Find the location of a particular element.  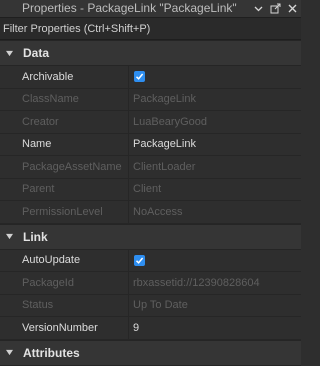

archivable-checkbox is located at coordinates (139, 77).